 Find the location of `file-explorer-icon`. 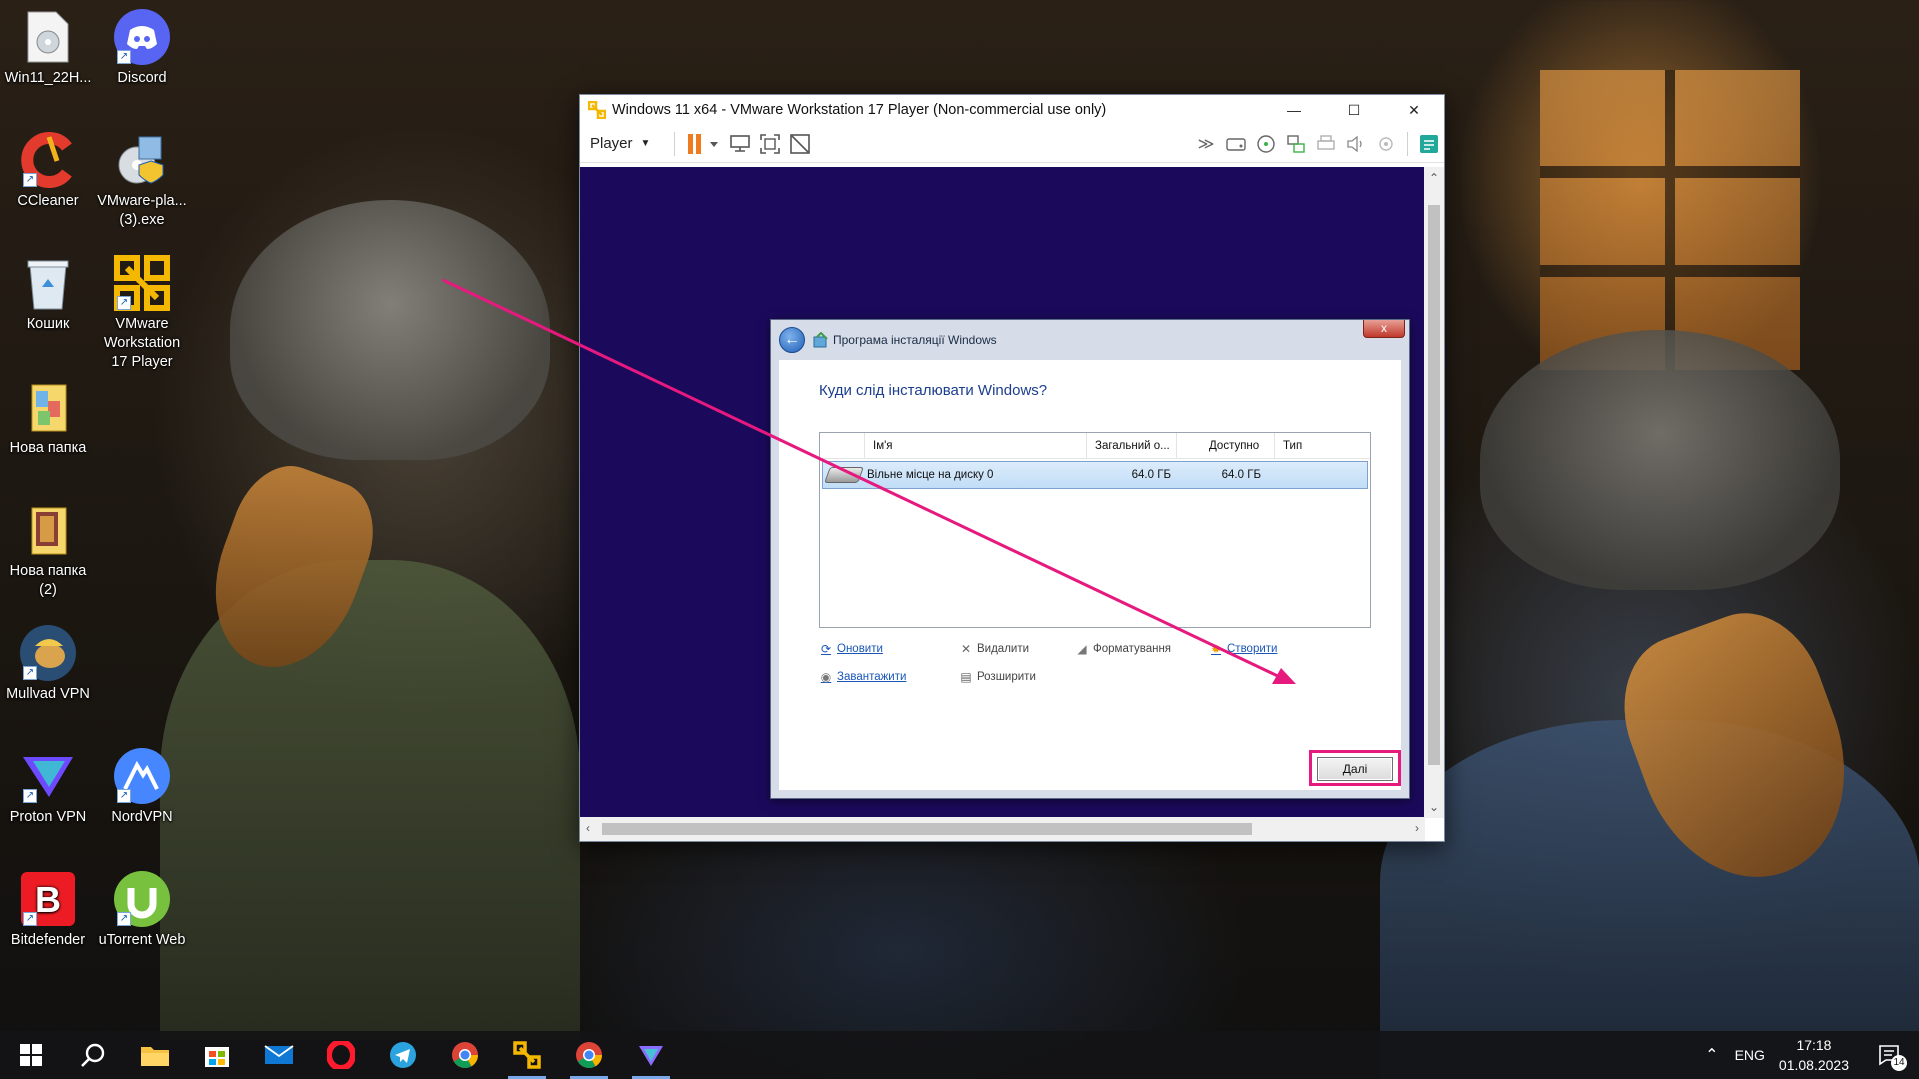

file-explorer-icon is located at coordinates (155, 1056).